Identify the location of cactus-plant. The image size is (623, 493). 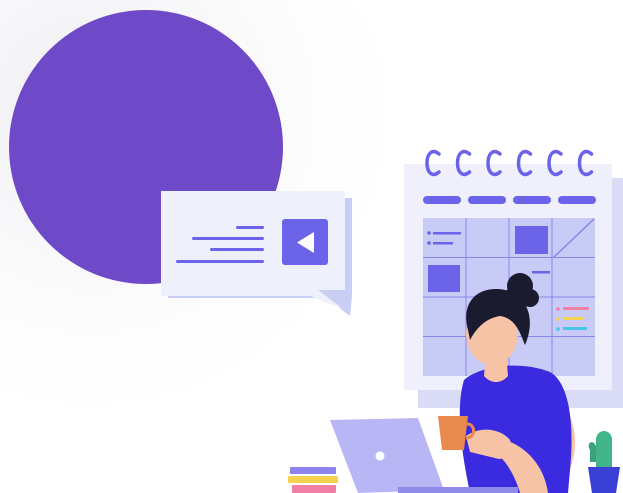
(604, 462).